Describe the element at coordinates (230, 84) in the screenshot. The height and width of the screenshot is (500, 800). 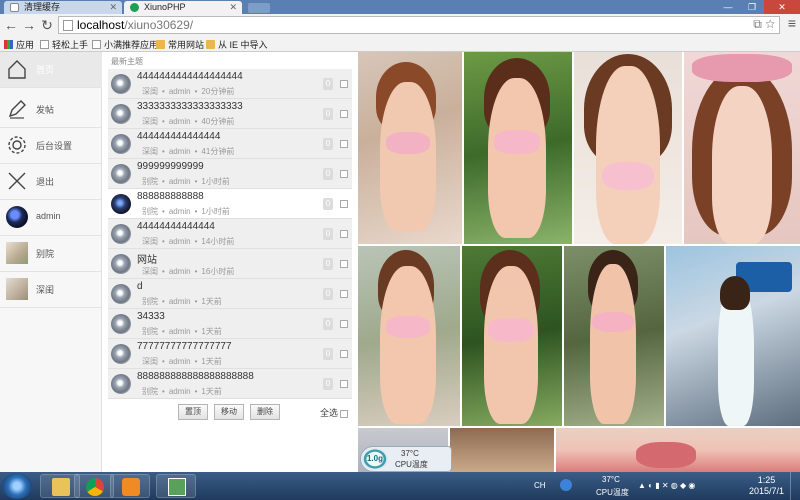
I see `thread-row: 4444444444444444444 深闺 • admin • 20分钟前 0` at that location.